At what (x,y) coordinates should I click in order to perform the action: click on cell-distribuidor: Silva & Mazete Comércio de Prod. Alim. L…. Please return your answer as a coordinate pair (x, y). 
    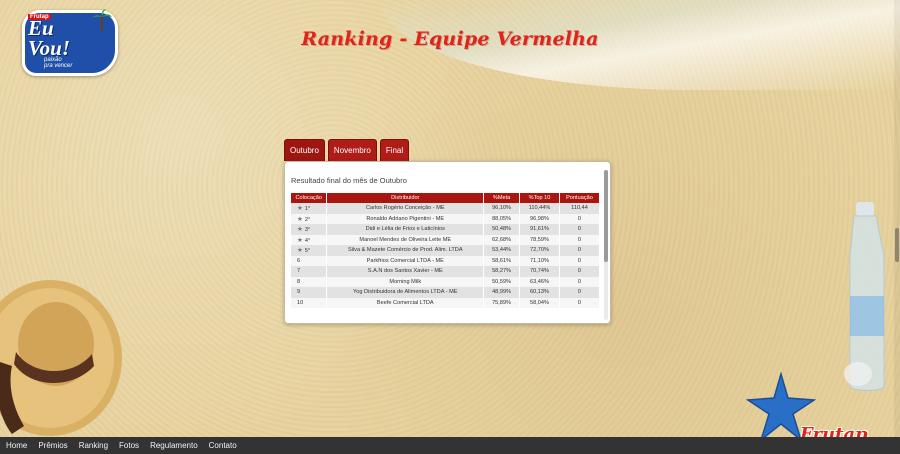
    Looking at the image, I should click on (405, 250).